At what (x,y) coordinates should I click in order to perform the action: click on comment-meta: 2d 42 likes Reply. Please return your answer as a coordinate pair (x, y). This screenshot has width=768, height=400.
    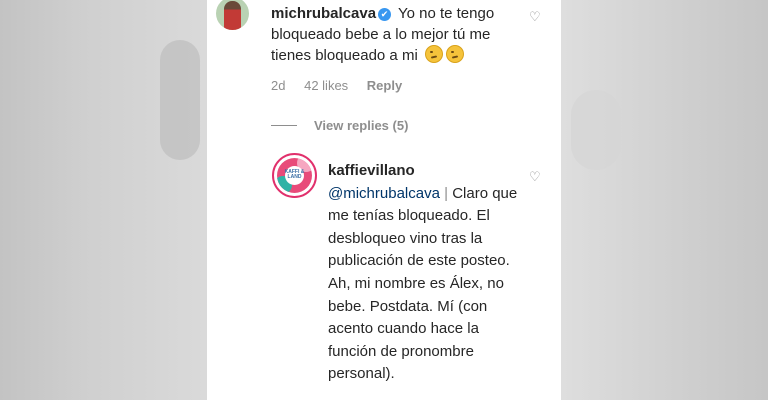
    Looking at the image, I should click on (344, 85).